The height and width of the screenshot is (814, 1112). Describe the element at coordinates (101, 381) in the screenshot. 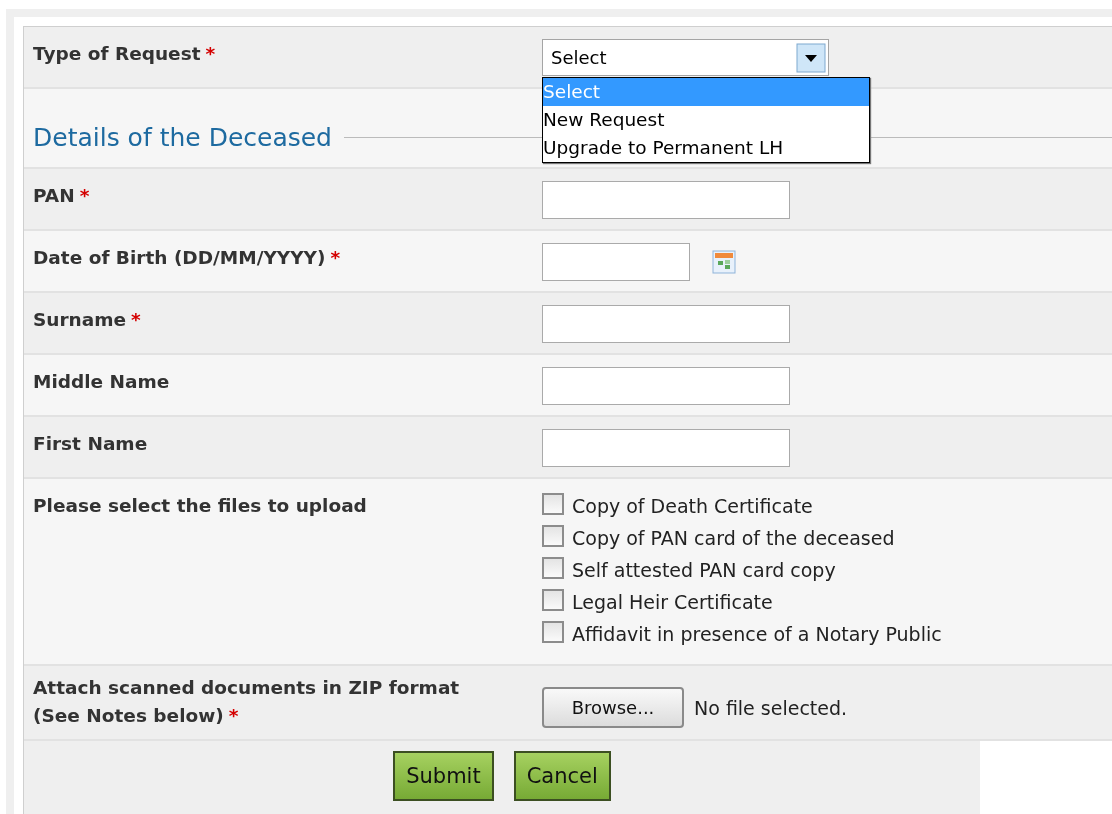

I see `field-label: Middle Name` at that location.